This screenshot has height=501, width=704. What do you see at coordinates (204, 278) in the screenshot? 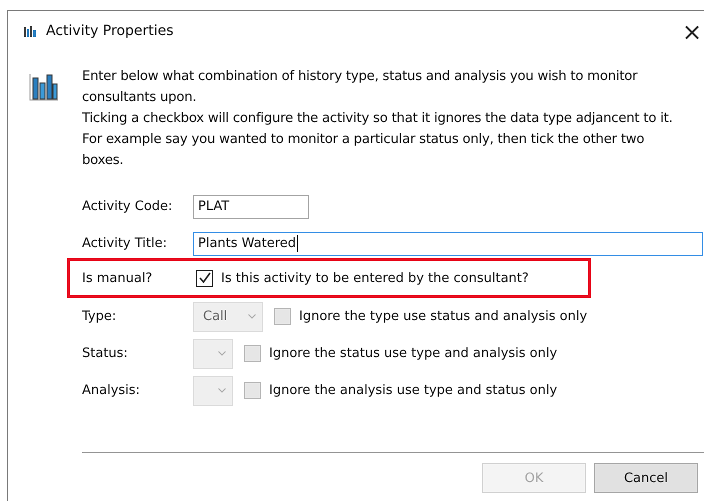
I see `checkbox` at bounding box center [204, 278].